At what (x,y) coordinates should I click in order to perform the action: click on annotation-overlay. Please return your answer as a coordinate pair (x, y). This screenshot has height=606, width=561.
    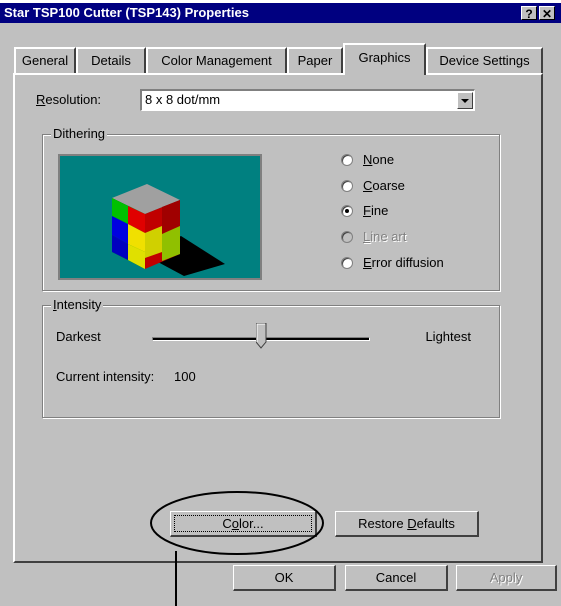
    Looking at the image, I should click on (237, 548).